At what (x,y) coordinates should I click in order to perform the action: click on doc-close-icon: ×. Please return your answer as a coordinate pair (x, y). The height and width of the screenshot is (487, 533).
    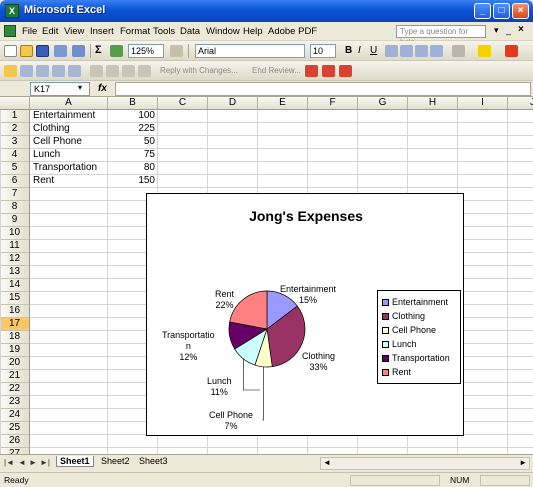
    Looking at the image, I should click on (521, 29).